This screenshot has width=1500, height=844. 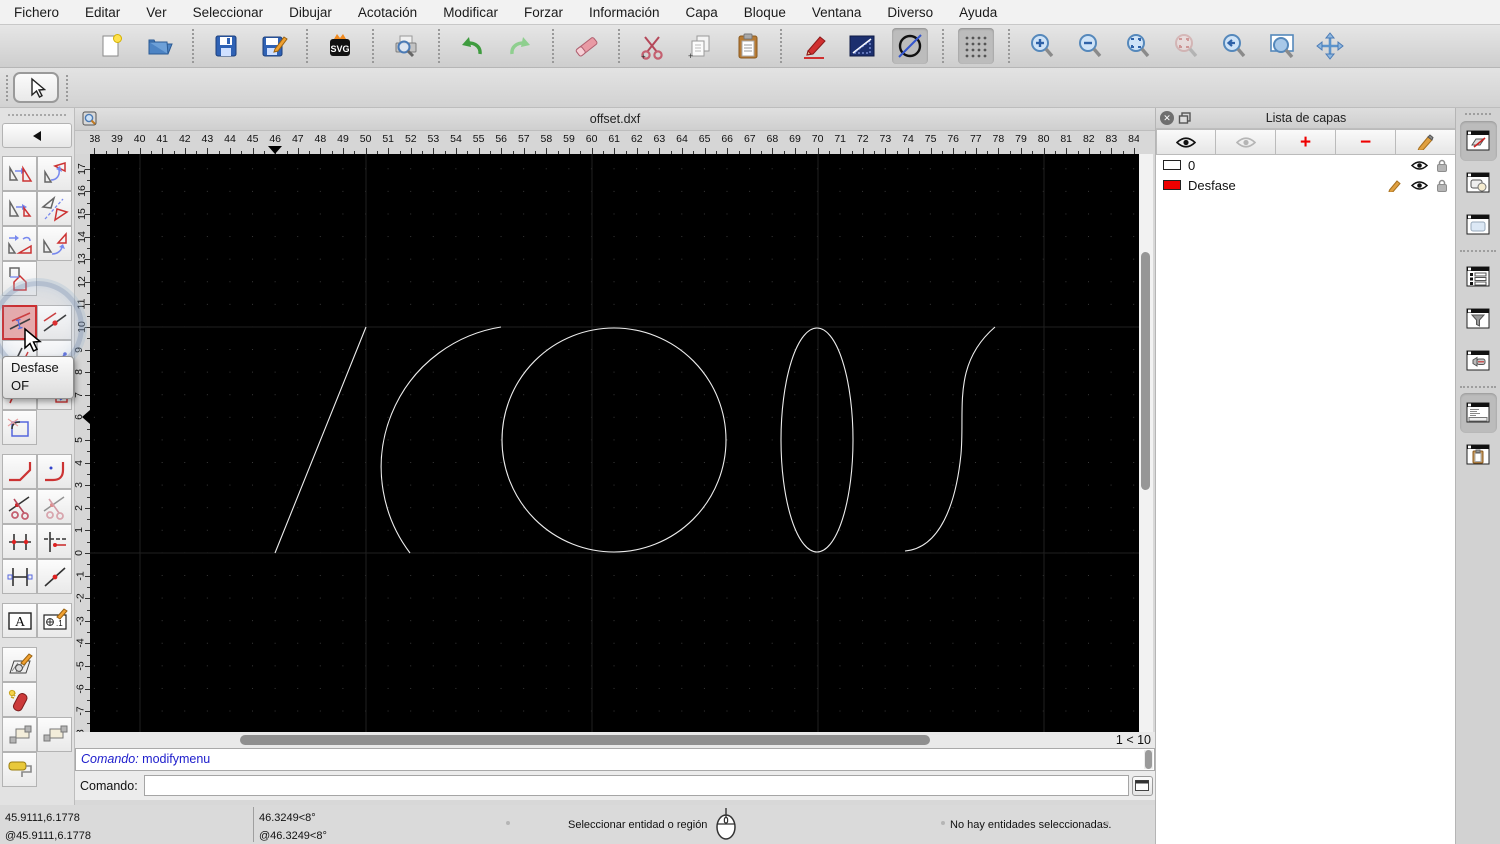 What do you see at coordinates (652, 46) in the screenshot?
I see `cut-icon: +` at bounding box center [652, 46].